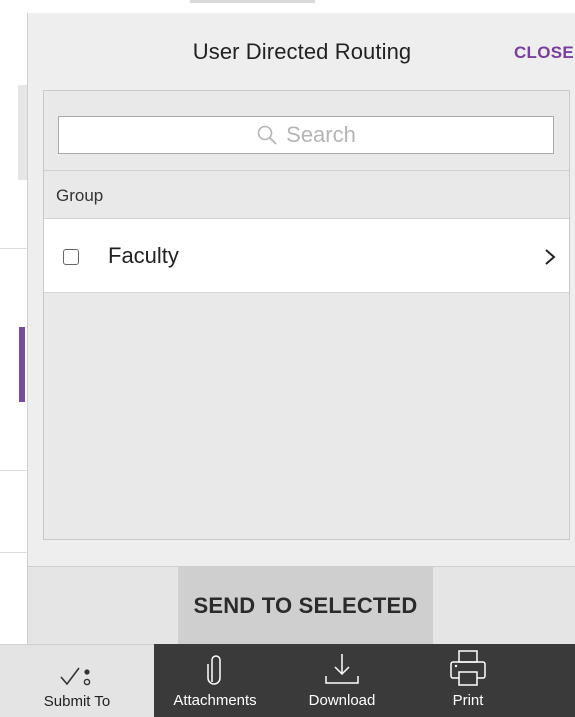 The height and width of the screenshot is (717, 575). Describe the element at coordinates (544, 53) in the screenshot. I see `close-button: CLOSE` at that location.